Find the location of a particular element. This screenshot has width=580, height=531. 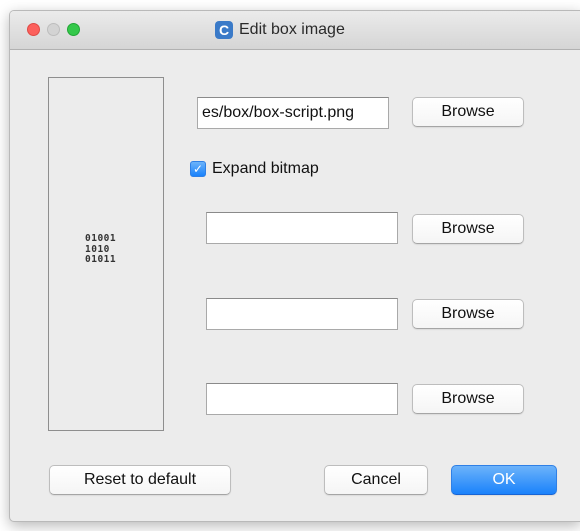

expand-bitmap-checkbox: ✓ is located at coordinates (198, 169).